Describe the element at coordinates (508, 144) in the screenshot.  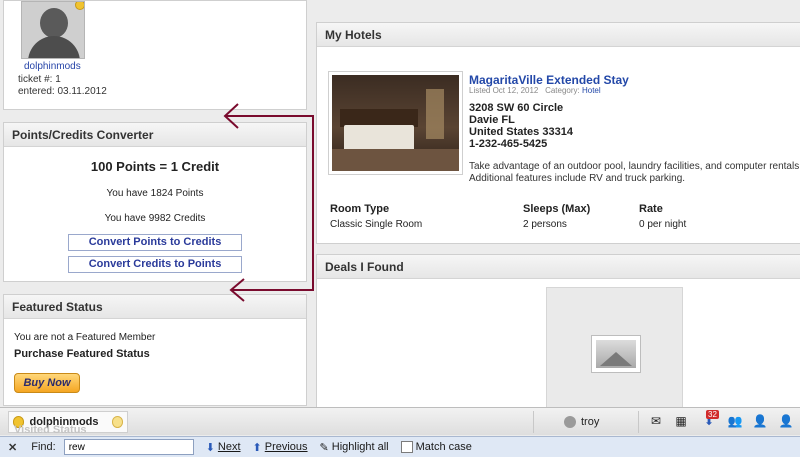
I see `hotel-phone: 1-232-465-5425` at that location.